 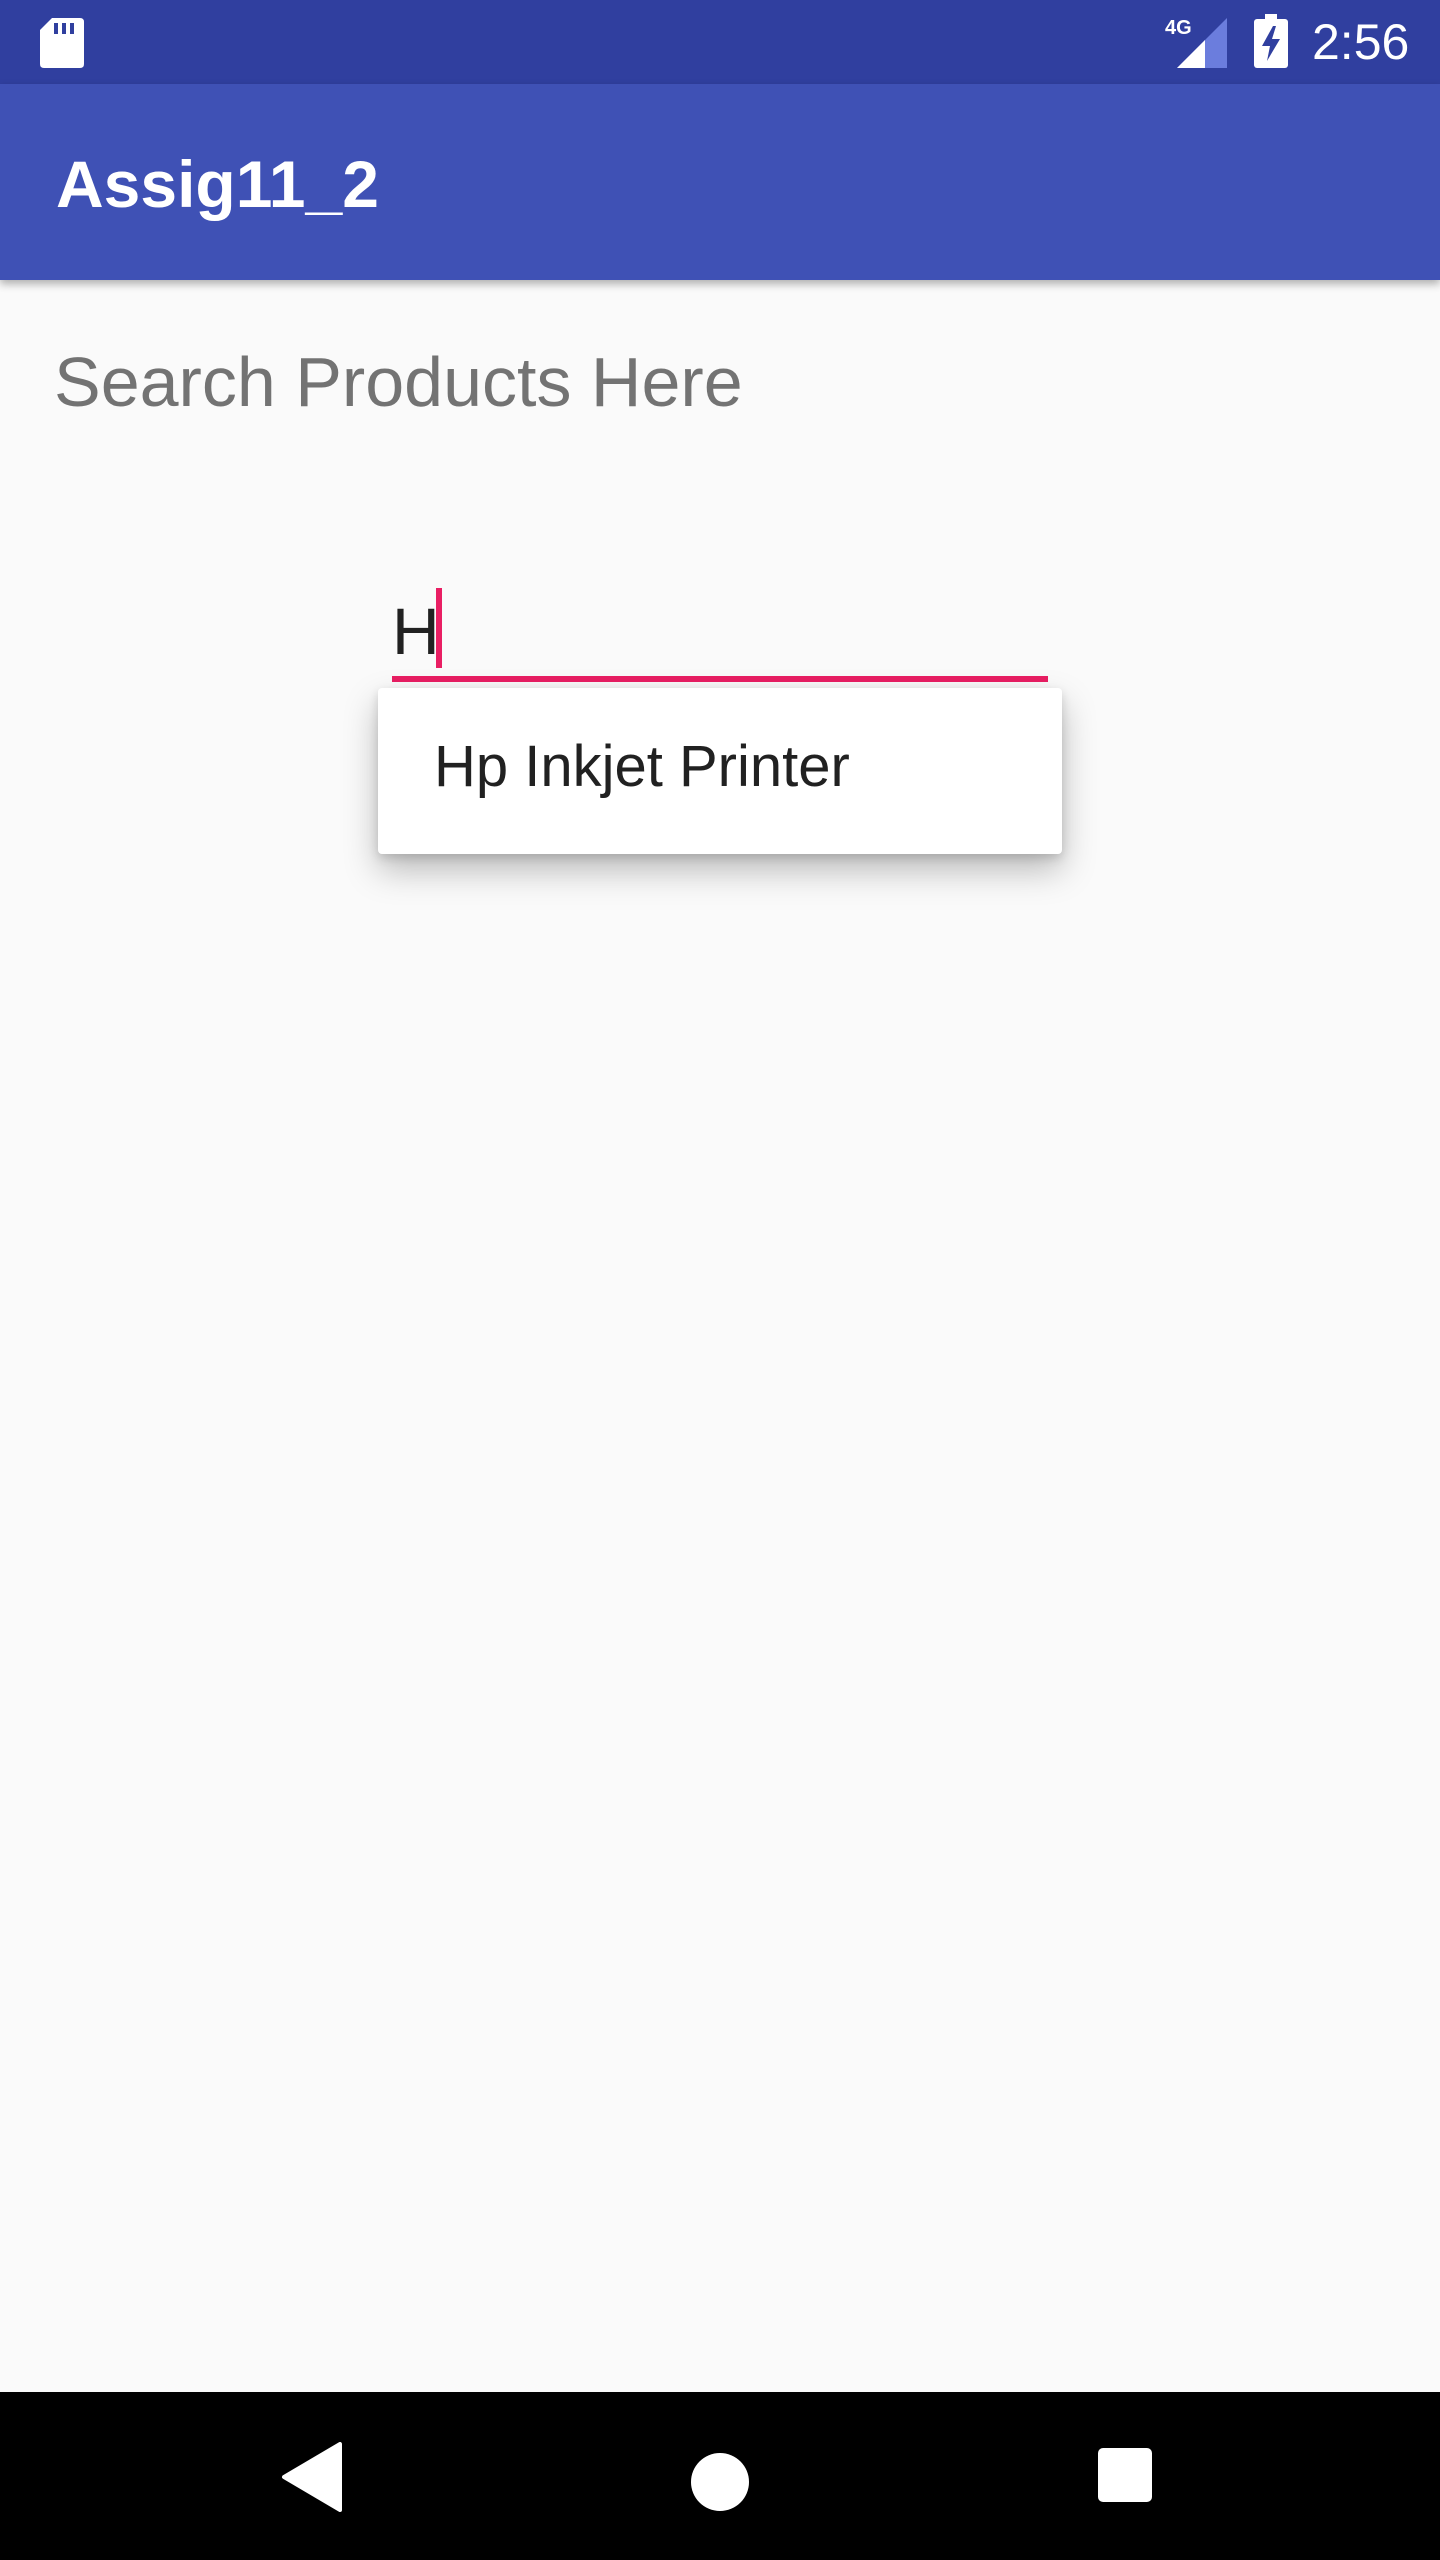 I want to click on navigation-bar, so click(x=720, y=2476).